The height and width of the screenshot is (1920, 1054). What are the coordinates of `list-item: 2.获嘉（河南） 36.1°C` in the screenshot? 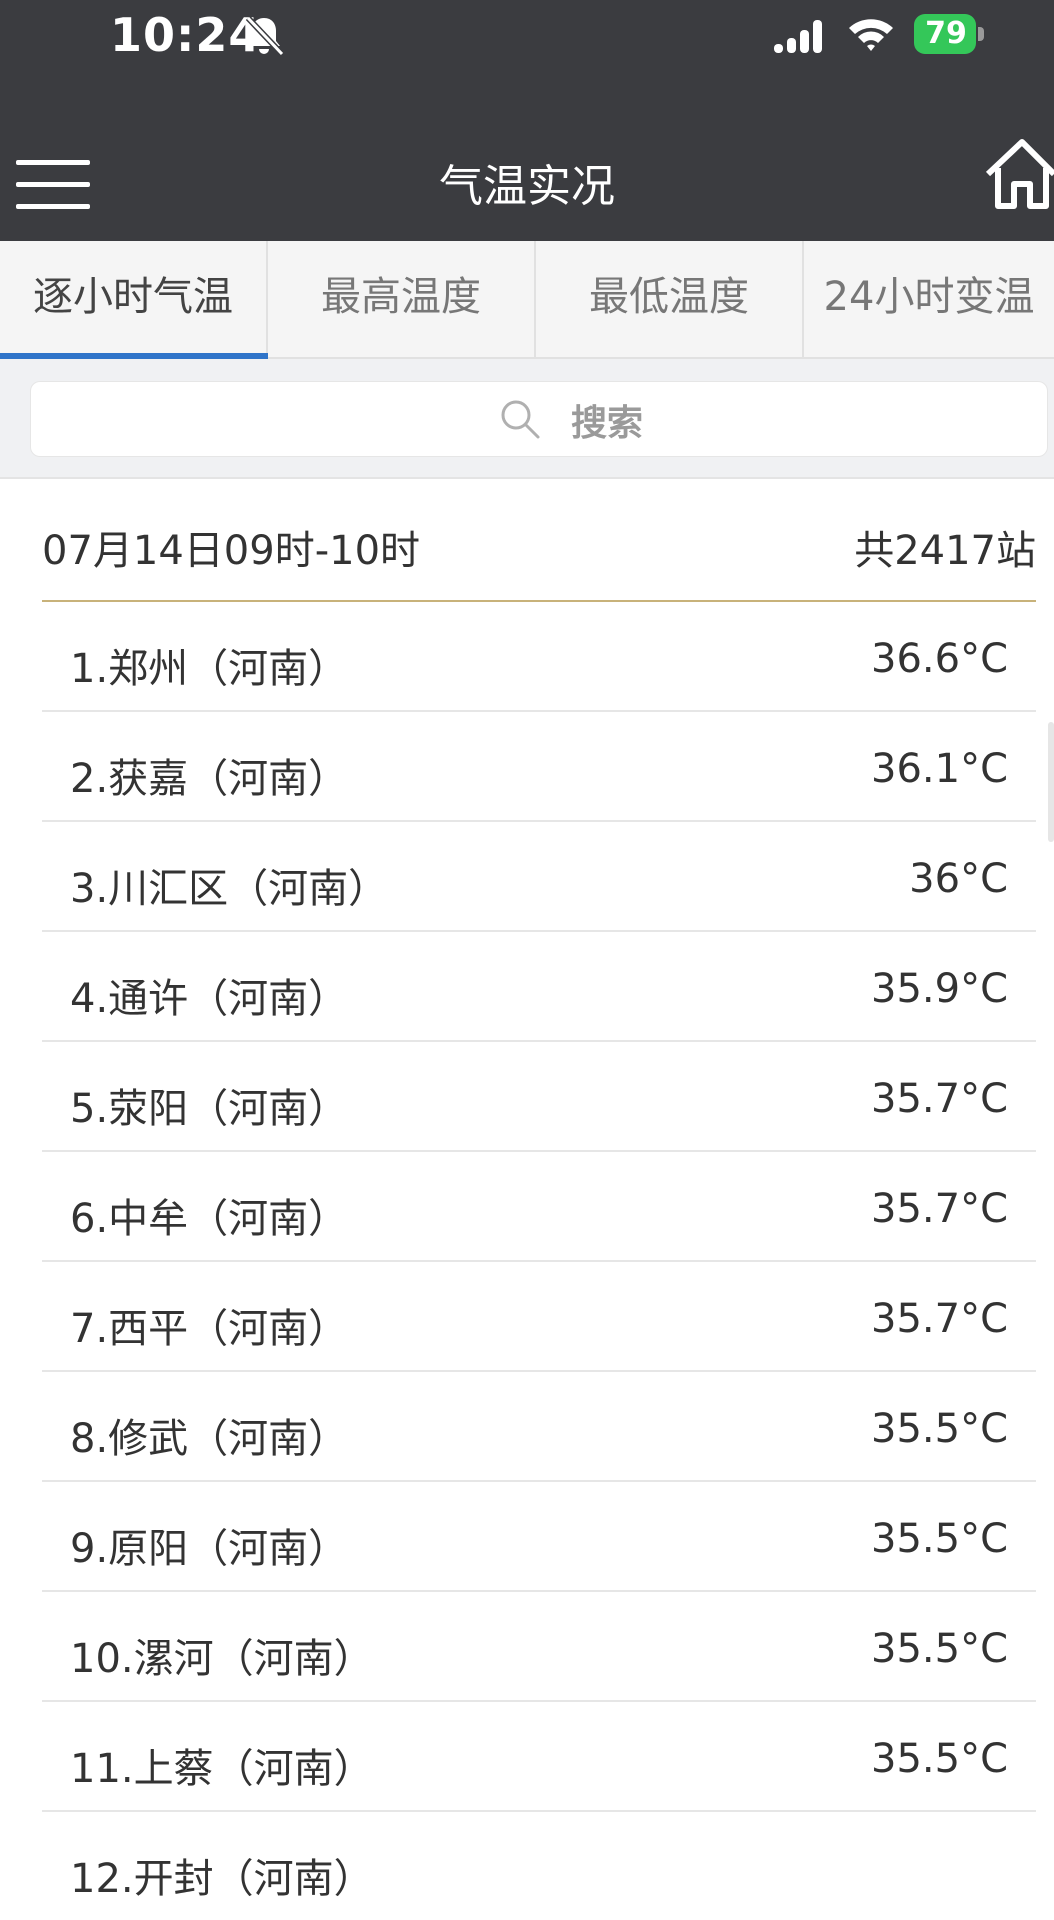 It's located at (539, 767).